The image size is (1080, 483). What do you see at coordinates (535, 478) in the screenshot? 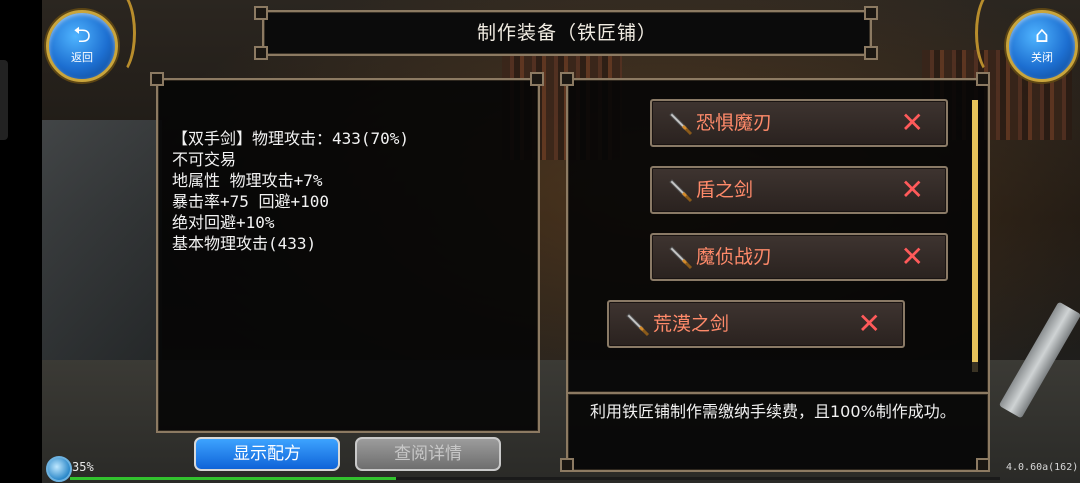
I see `progress-bar` at bounding box center [535, 478].